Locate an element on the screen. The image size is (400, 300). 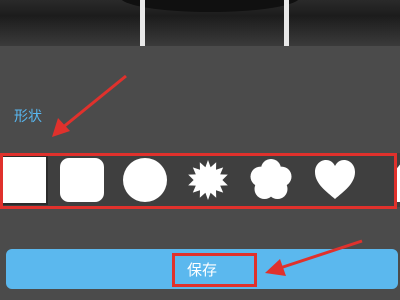
photo-bar-right is located at coordinates (286, 23).